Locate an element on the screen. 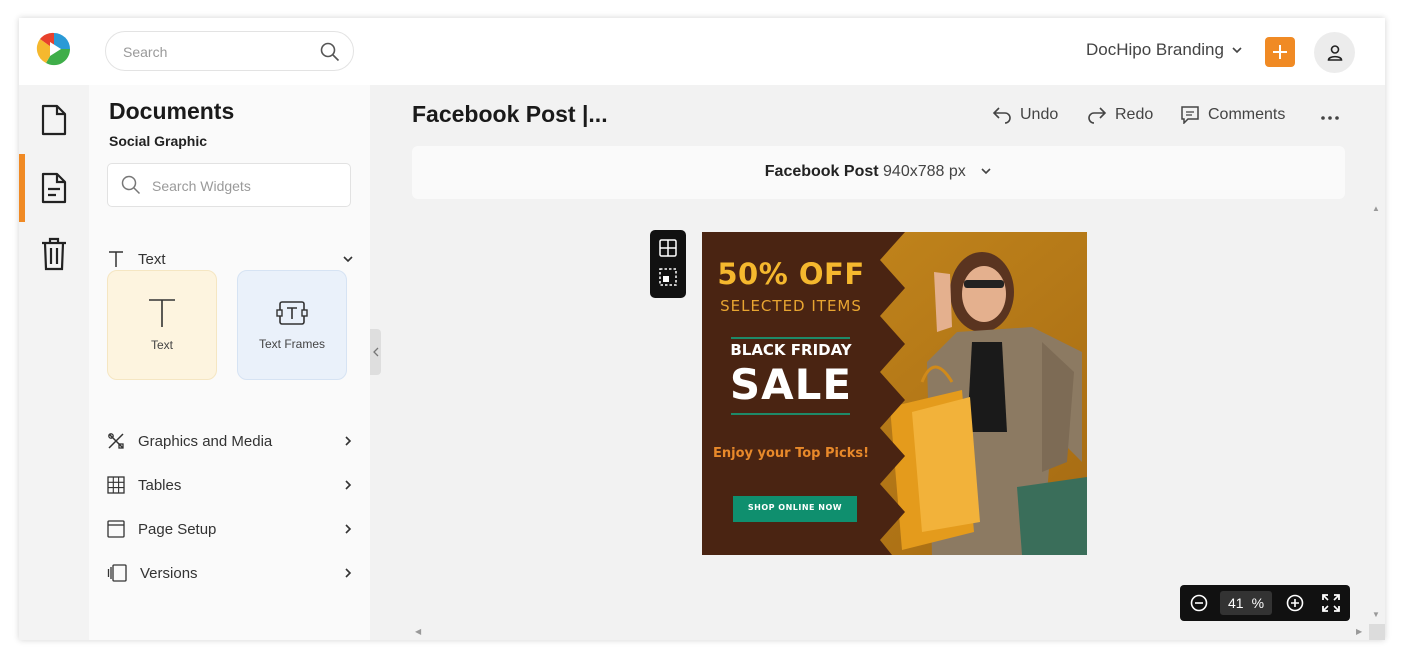  zoom-level: 41 % is located at coordinates (1246, 603).